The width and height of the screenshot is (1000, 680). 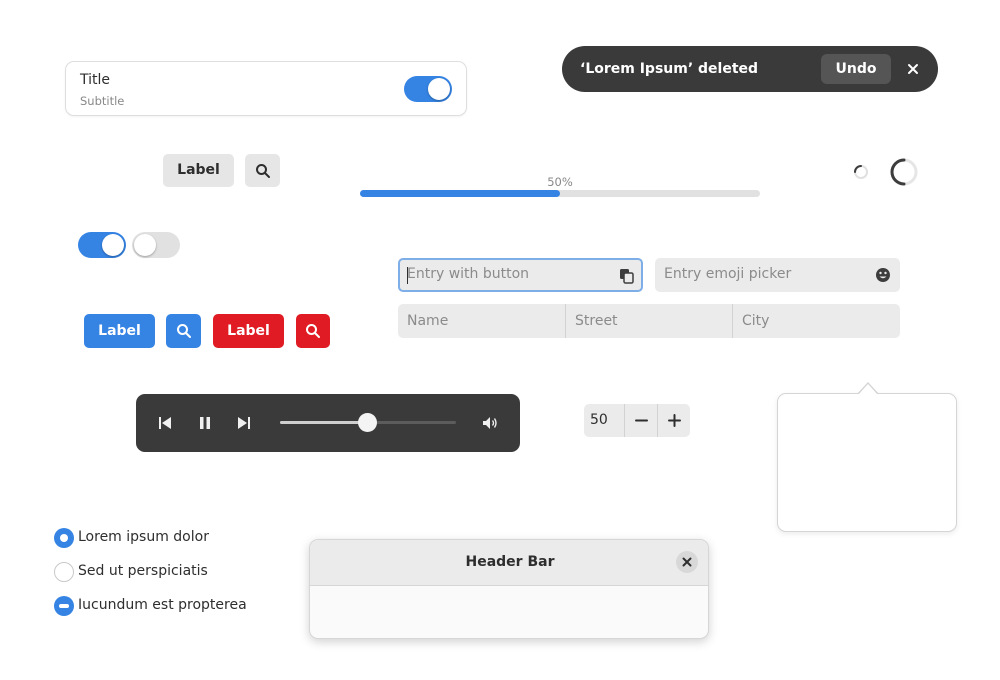 What do you see at coordinates (816, 321) in the screenshot?
I see `city-field: City` at bounding box center [816, 321].